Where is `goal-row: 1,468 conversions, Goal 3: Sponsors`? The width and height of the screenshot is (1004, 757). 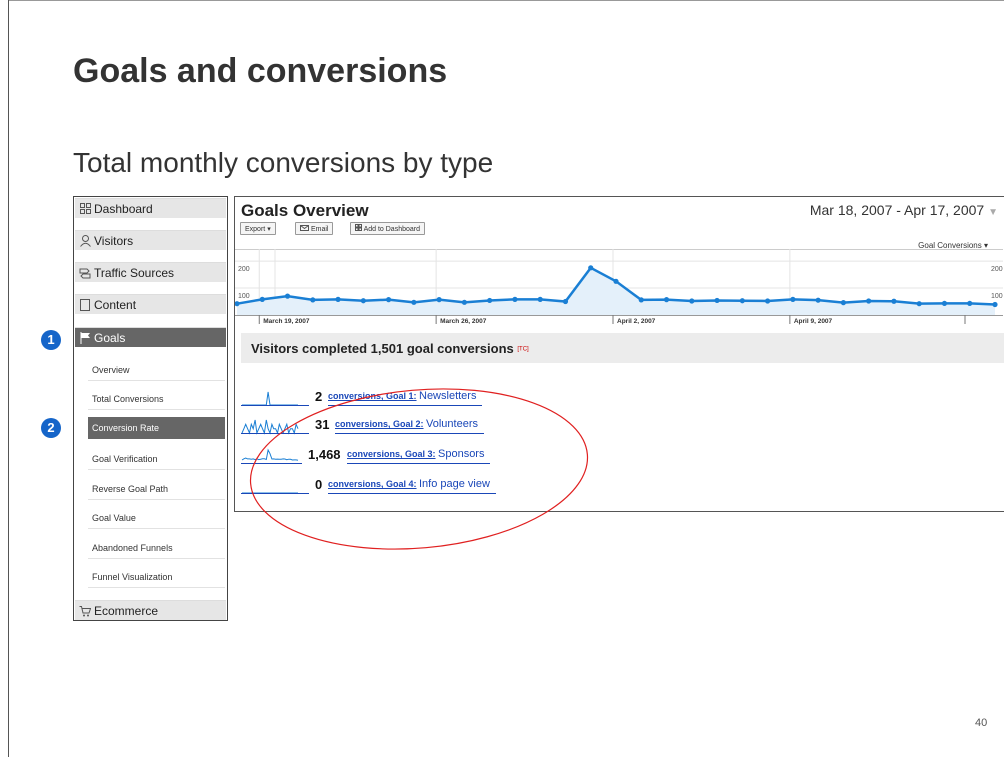
goal-row: 1,468 conversions, Goal 3: Sponsors is located at coordinates (381, 456).